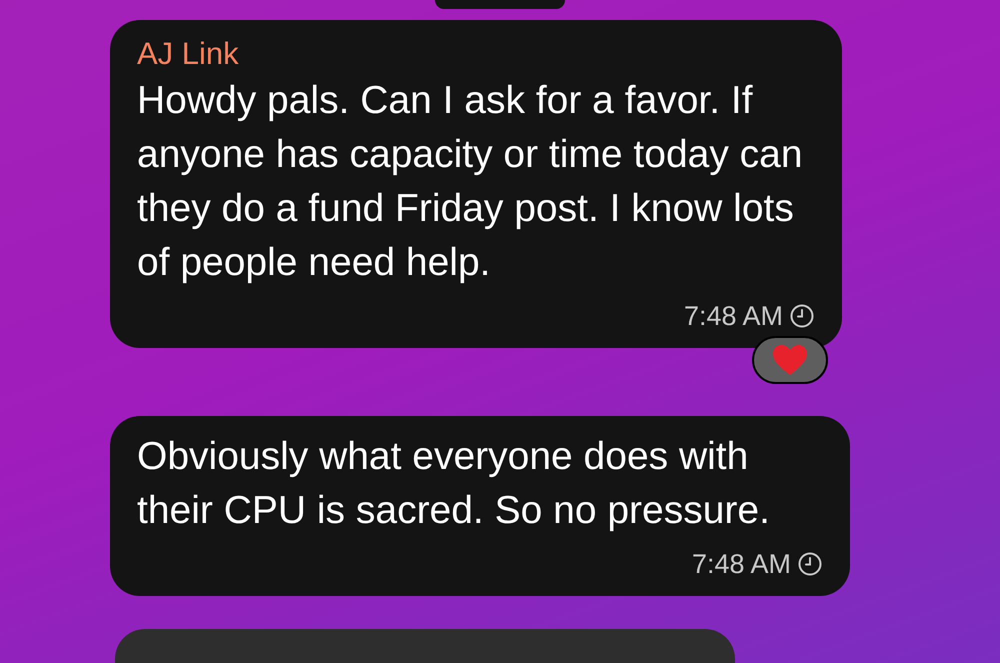 This screenshot has width=1000, height=663. What do you see at coordinates (454, 484) in the screenshot?
I see `message-text: Obviously what everyone does with their CPU is sacred. So no pressure.` at bounding box center [454, 484].